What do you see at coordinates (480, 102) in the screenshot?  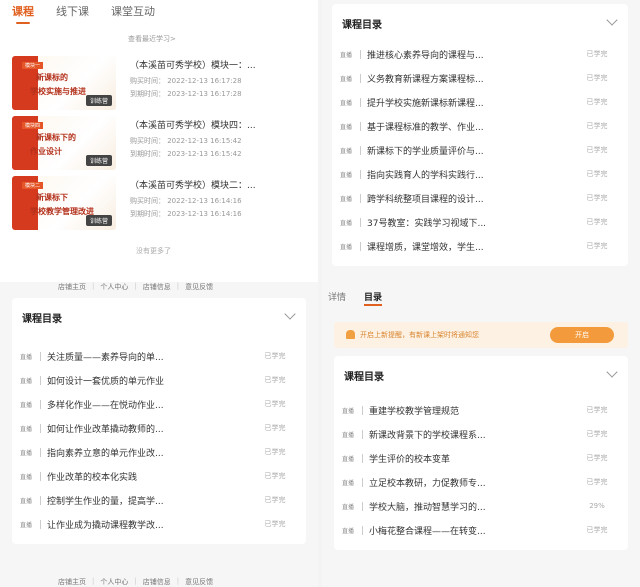 I see `catalog-row: 直播 提升学校实施新课标新课程... 已学完` at bounding box center [480, 102].